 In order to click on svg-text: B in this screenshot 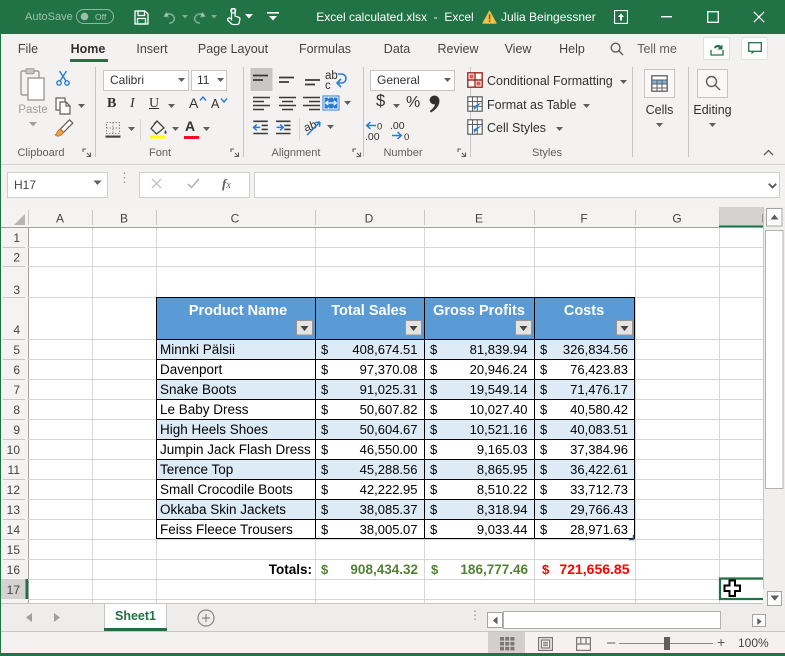, I will do `click(124, 219)`.